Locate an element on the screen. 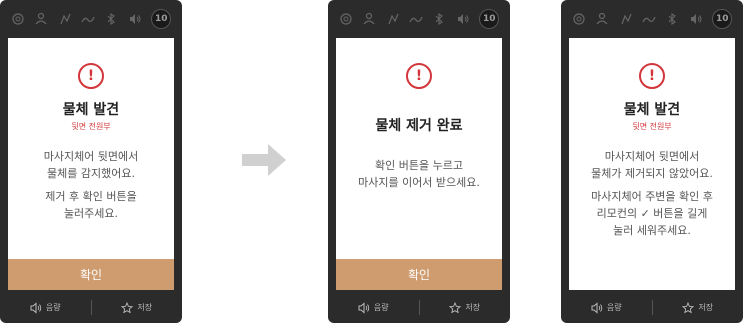 The width and height of the screenshot is (745, 323). dialog-message: 마사지체어 뒷면에서 물체가 제거되지 않았어요. is located at coordinates (652, 165).